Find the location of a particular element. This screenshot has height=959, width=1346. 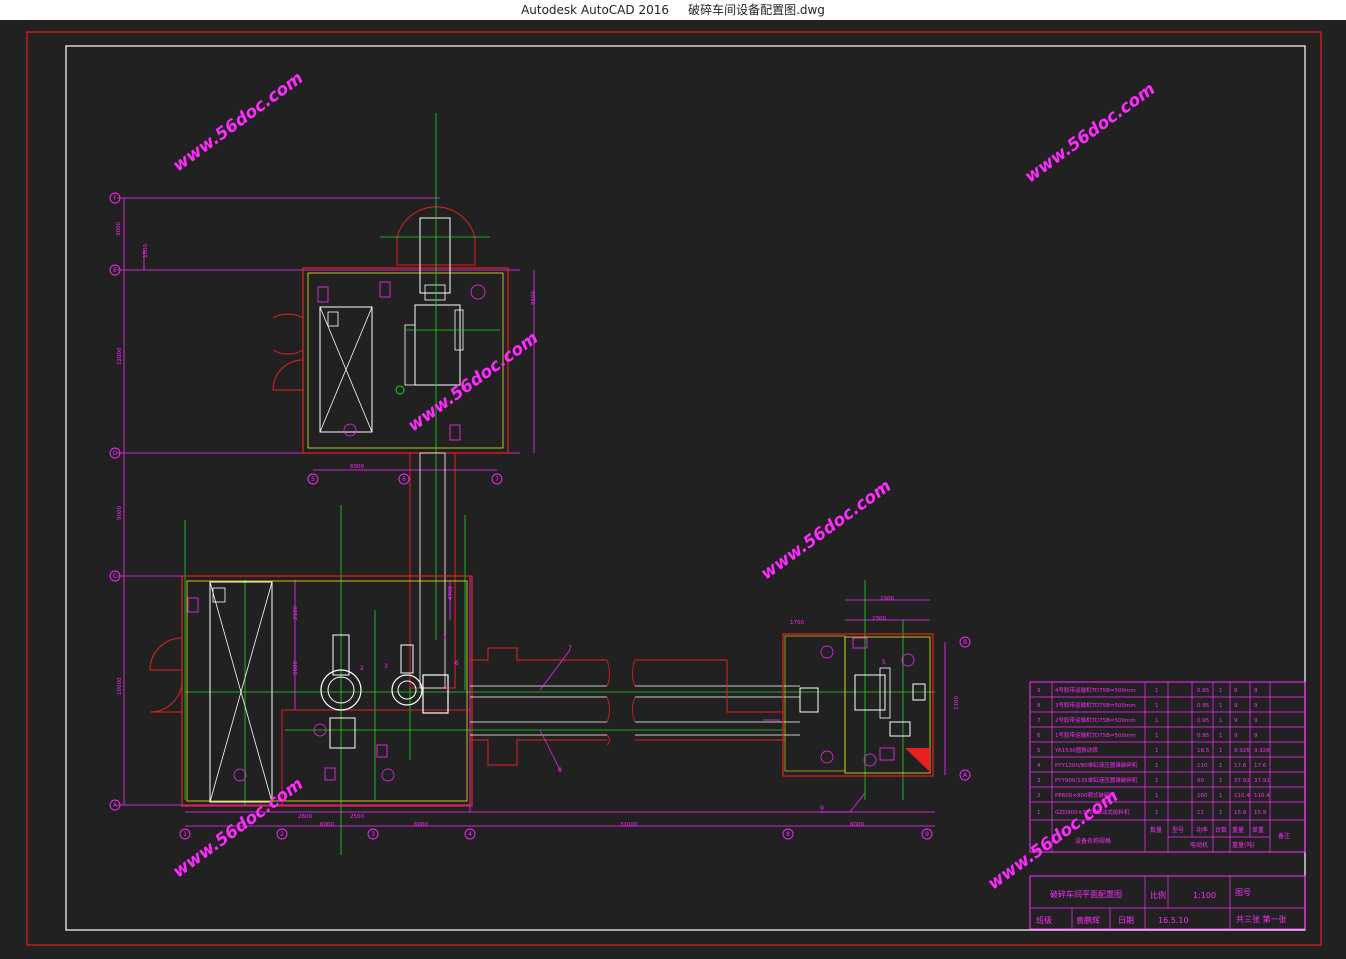

parts-row-name: YA1530圆振动筛 is located at coordinates (1076, 750).